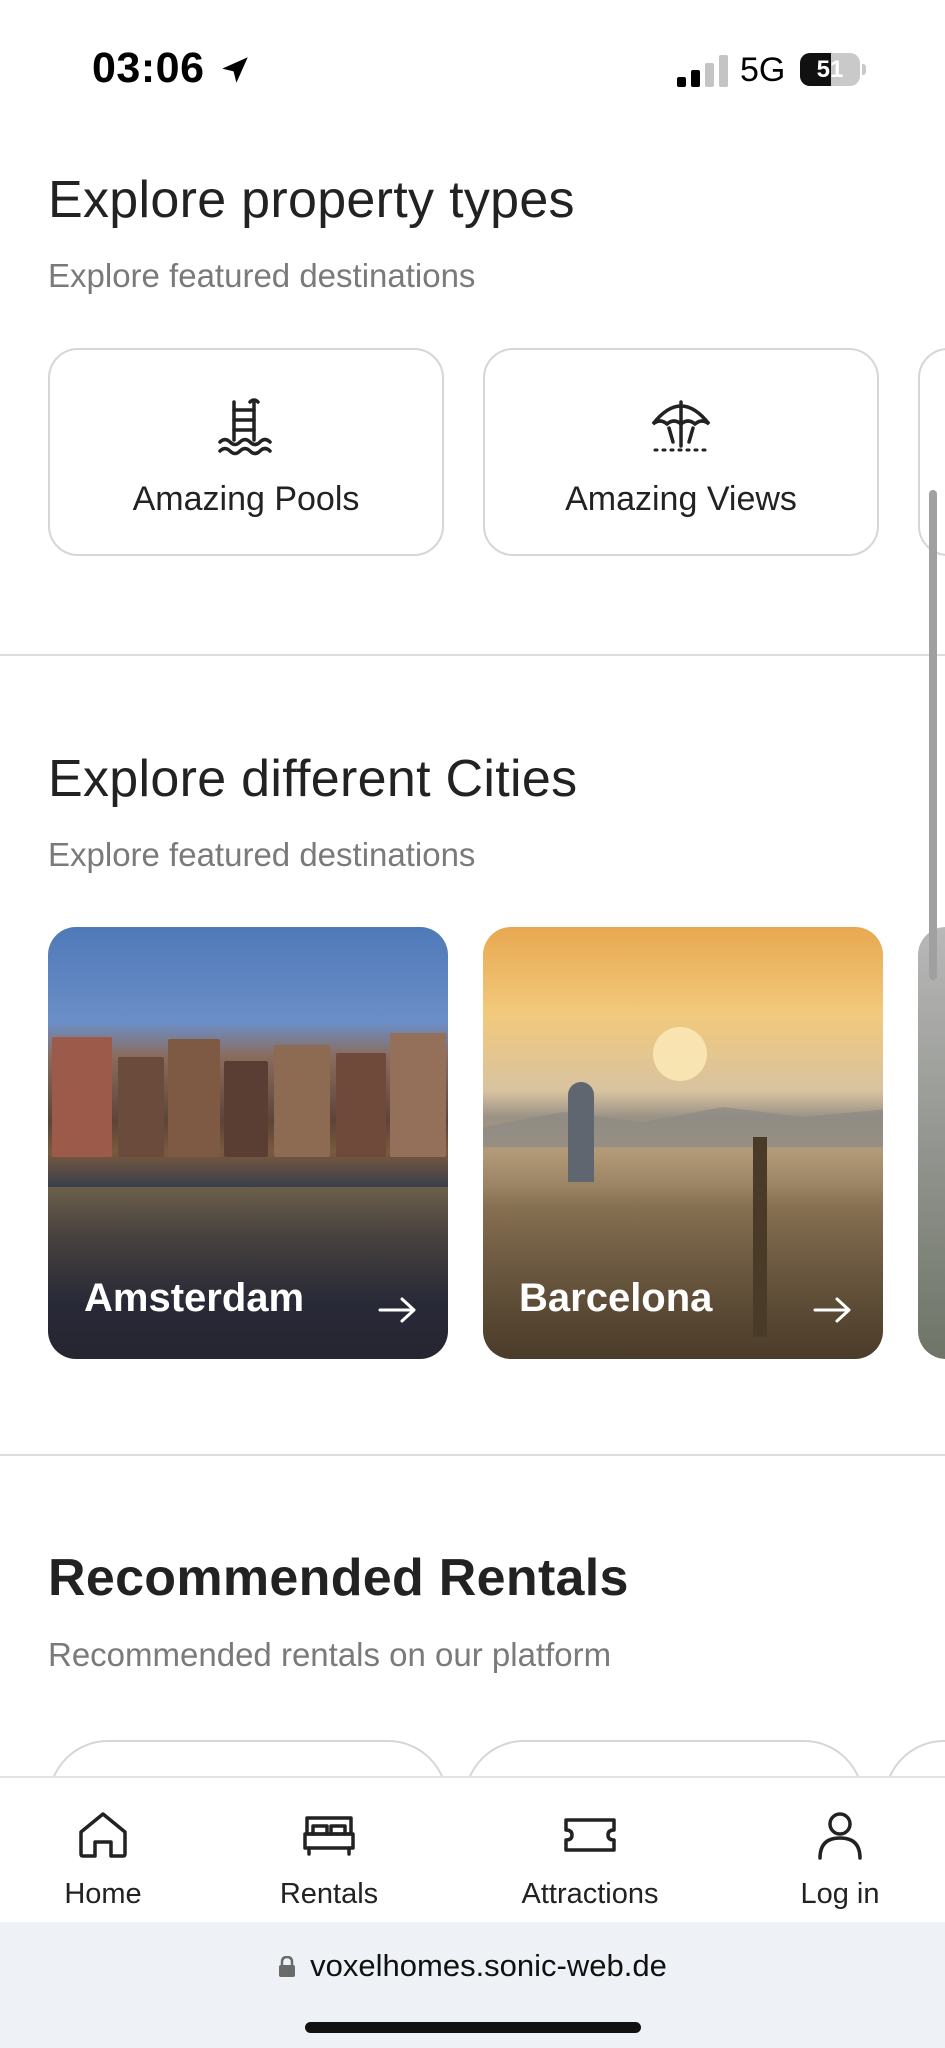 The width and height of the screenshot is (945, 2048). What do you see at coordinates (840, 1894) in the screenshot?
I see `nav-label: Log in` at bounding box center [840, 1894].